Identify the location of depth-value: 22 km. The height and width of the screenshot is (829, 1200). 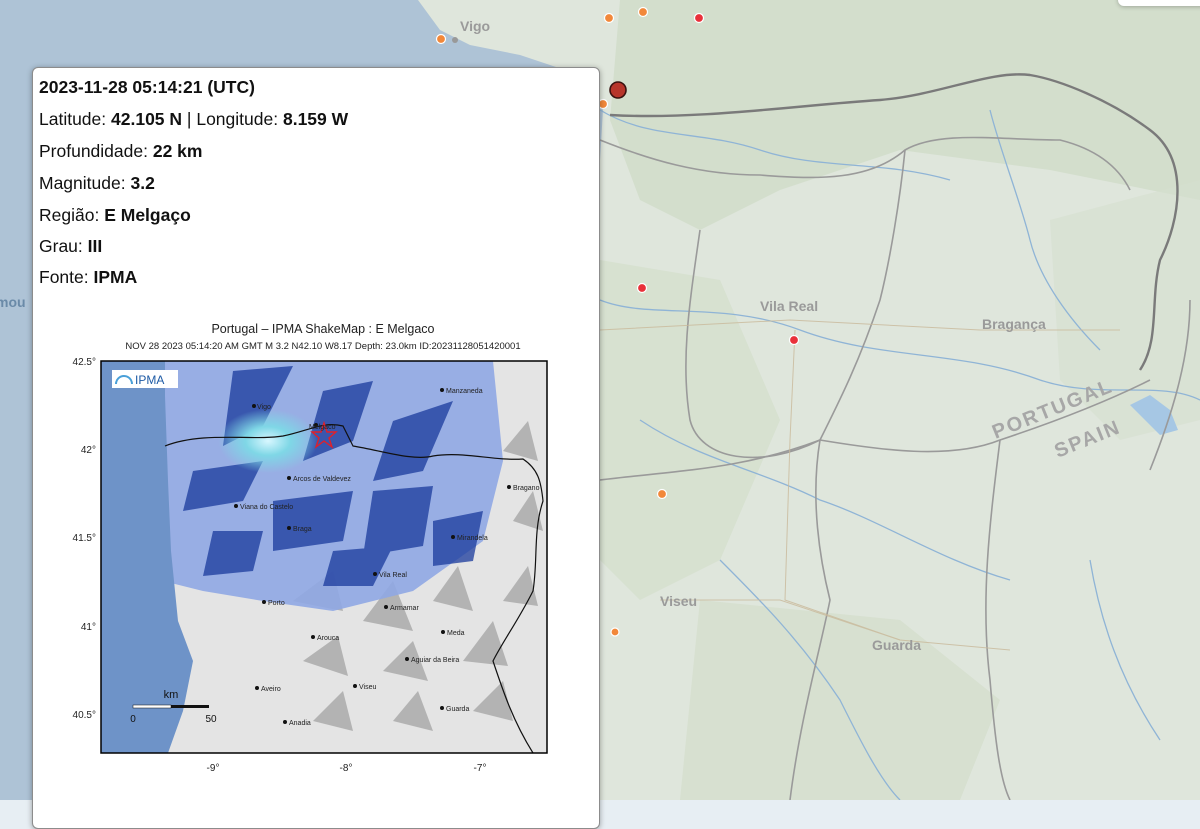
(177, 151).